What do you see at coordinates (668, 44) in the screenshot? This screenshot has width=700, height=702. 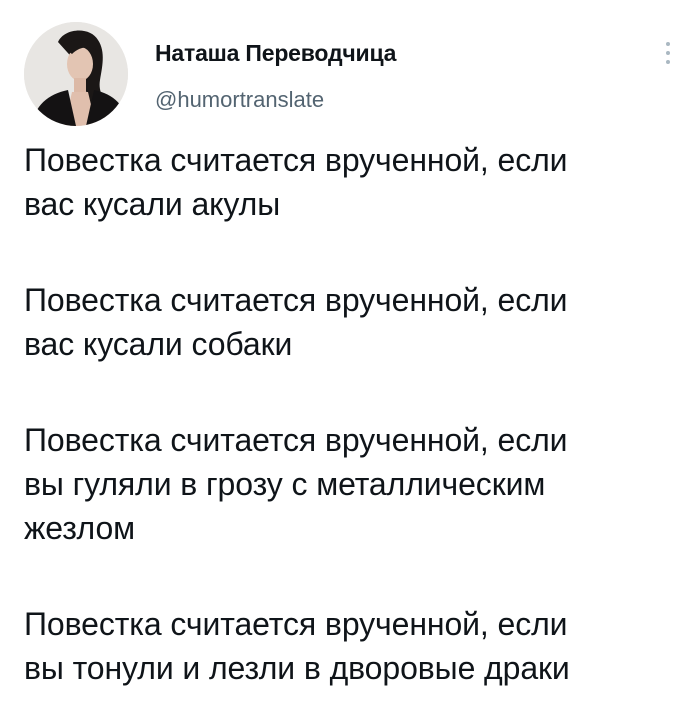 I see `more-vertical-icon` at bounding box center [668, 44].